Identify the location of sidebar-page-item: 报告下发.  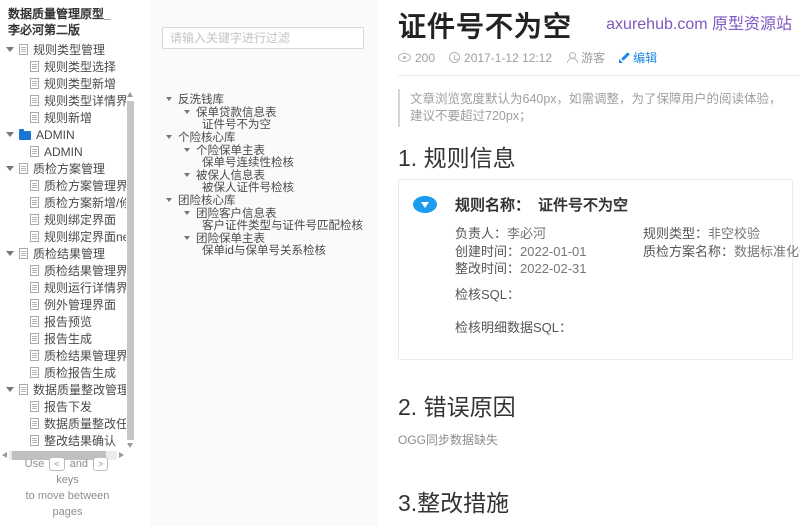
(63, 406).